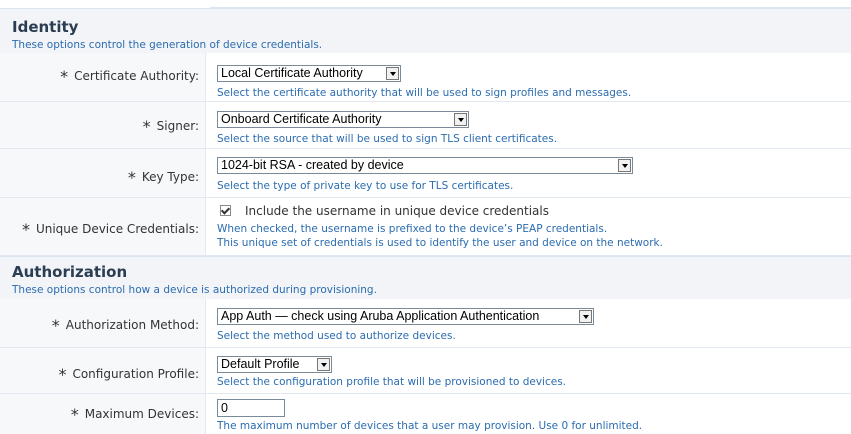 This screenshot has width=851, height=434. I want to click on signer-label: Signer:, so click(177, 126).